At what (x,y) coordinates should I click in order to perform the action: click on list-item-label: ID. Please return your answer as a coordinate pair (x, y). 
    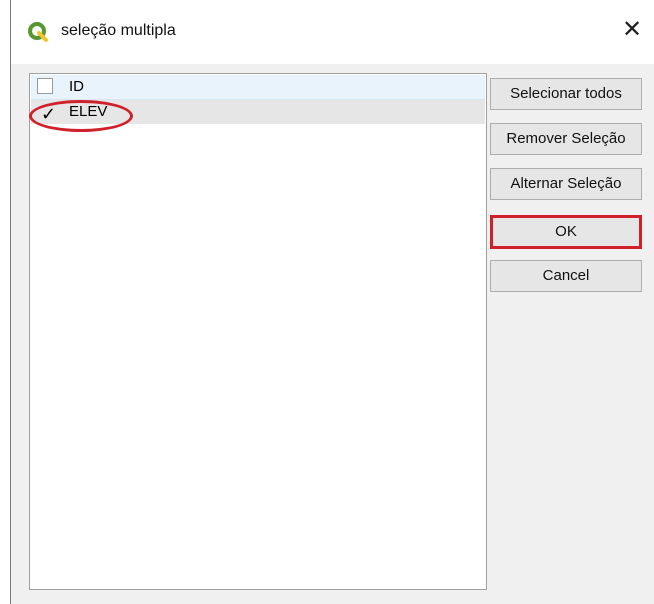
    Looking at the image, I should click on (76, 86).